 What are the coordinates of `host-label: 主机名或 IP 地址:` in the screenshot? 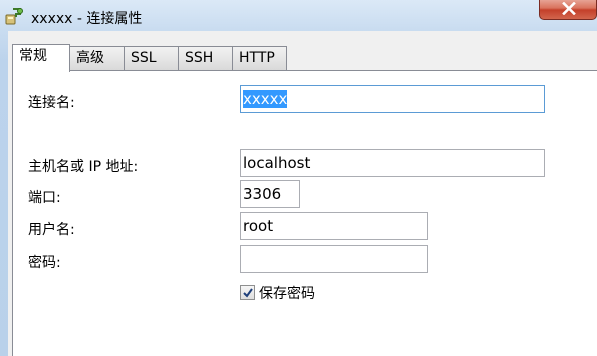 It's located at (83, 167).